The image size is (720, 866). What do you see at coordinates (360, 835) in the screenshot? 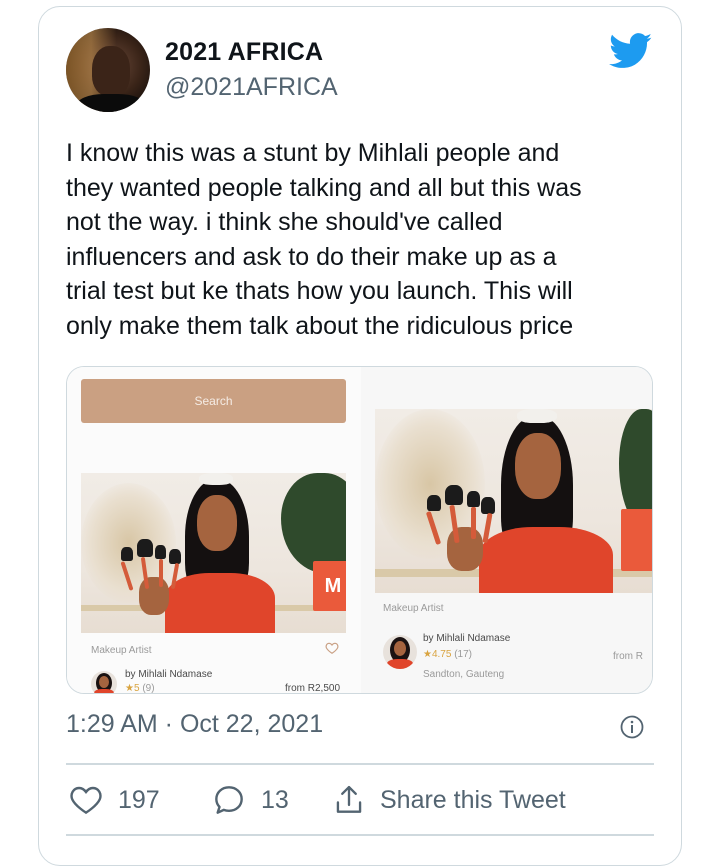
I see `bottom-divider` at bounding box center [360, 835].